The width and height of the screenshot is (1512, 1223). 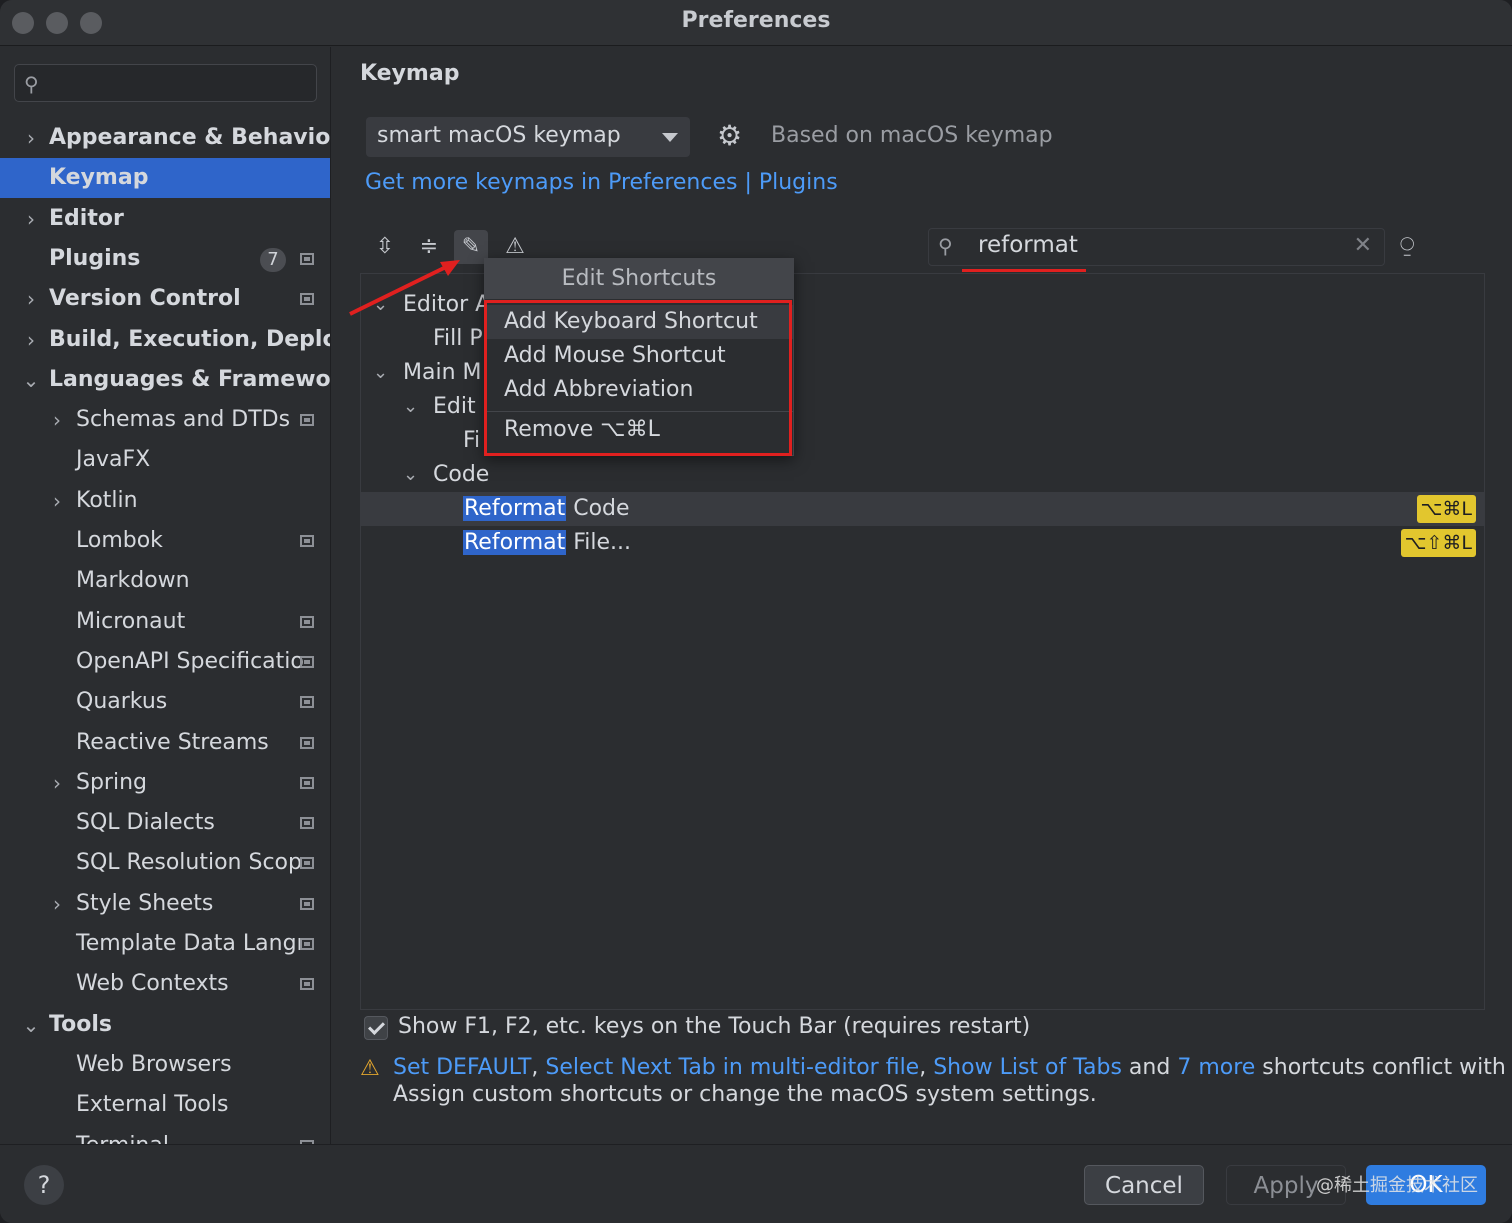 What do you see at coordinates (528, 137) in the screenshot?
I see `keymap-select: smart macOS keymap` at bounding box center [528, 137].